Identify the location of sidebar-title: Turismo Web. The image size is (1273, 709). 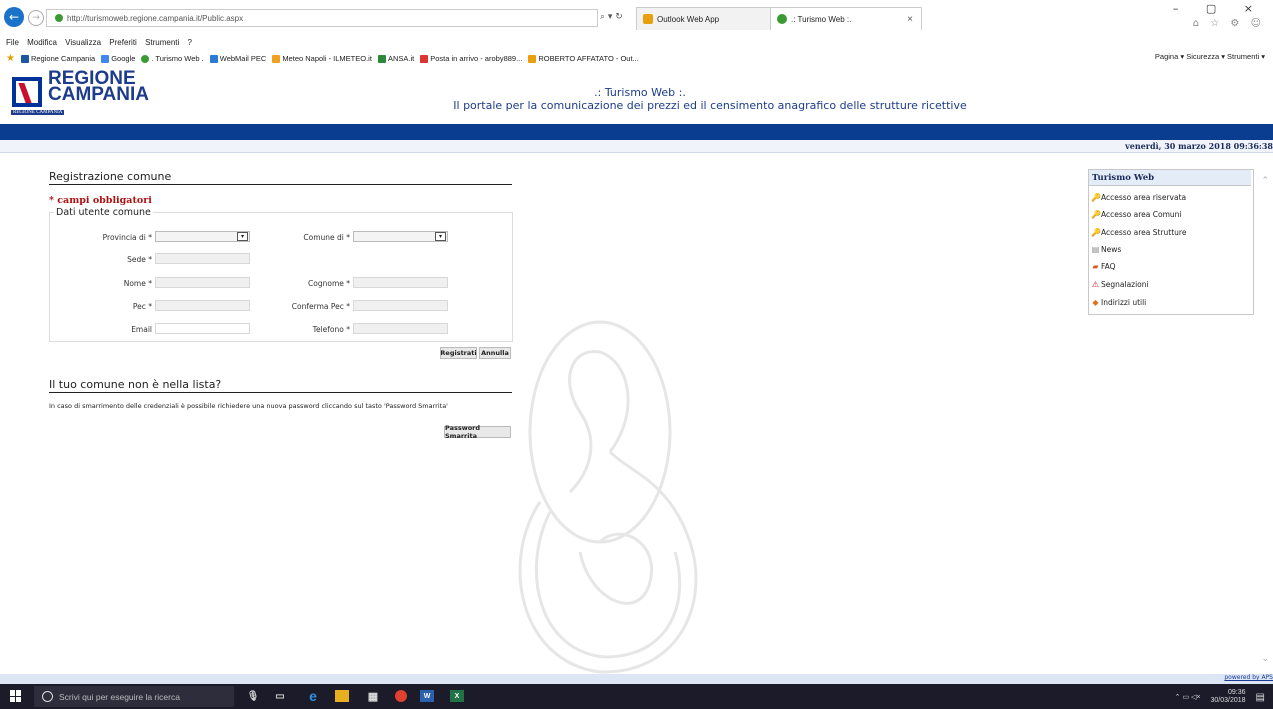
(1170, 178).